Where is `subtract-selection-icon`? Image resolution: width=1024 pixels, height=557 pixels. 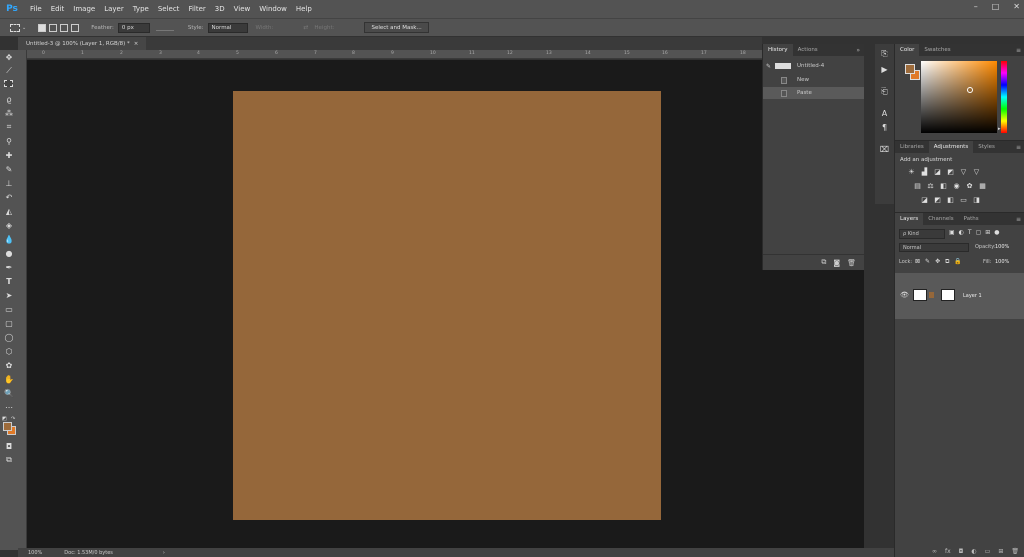 subtract-selection-icon is located at coordinates (64, 27).